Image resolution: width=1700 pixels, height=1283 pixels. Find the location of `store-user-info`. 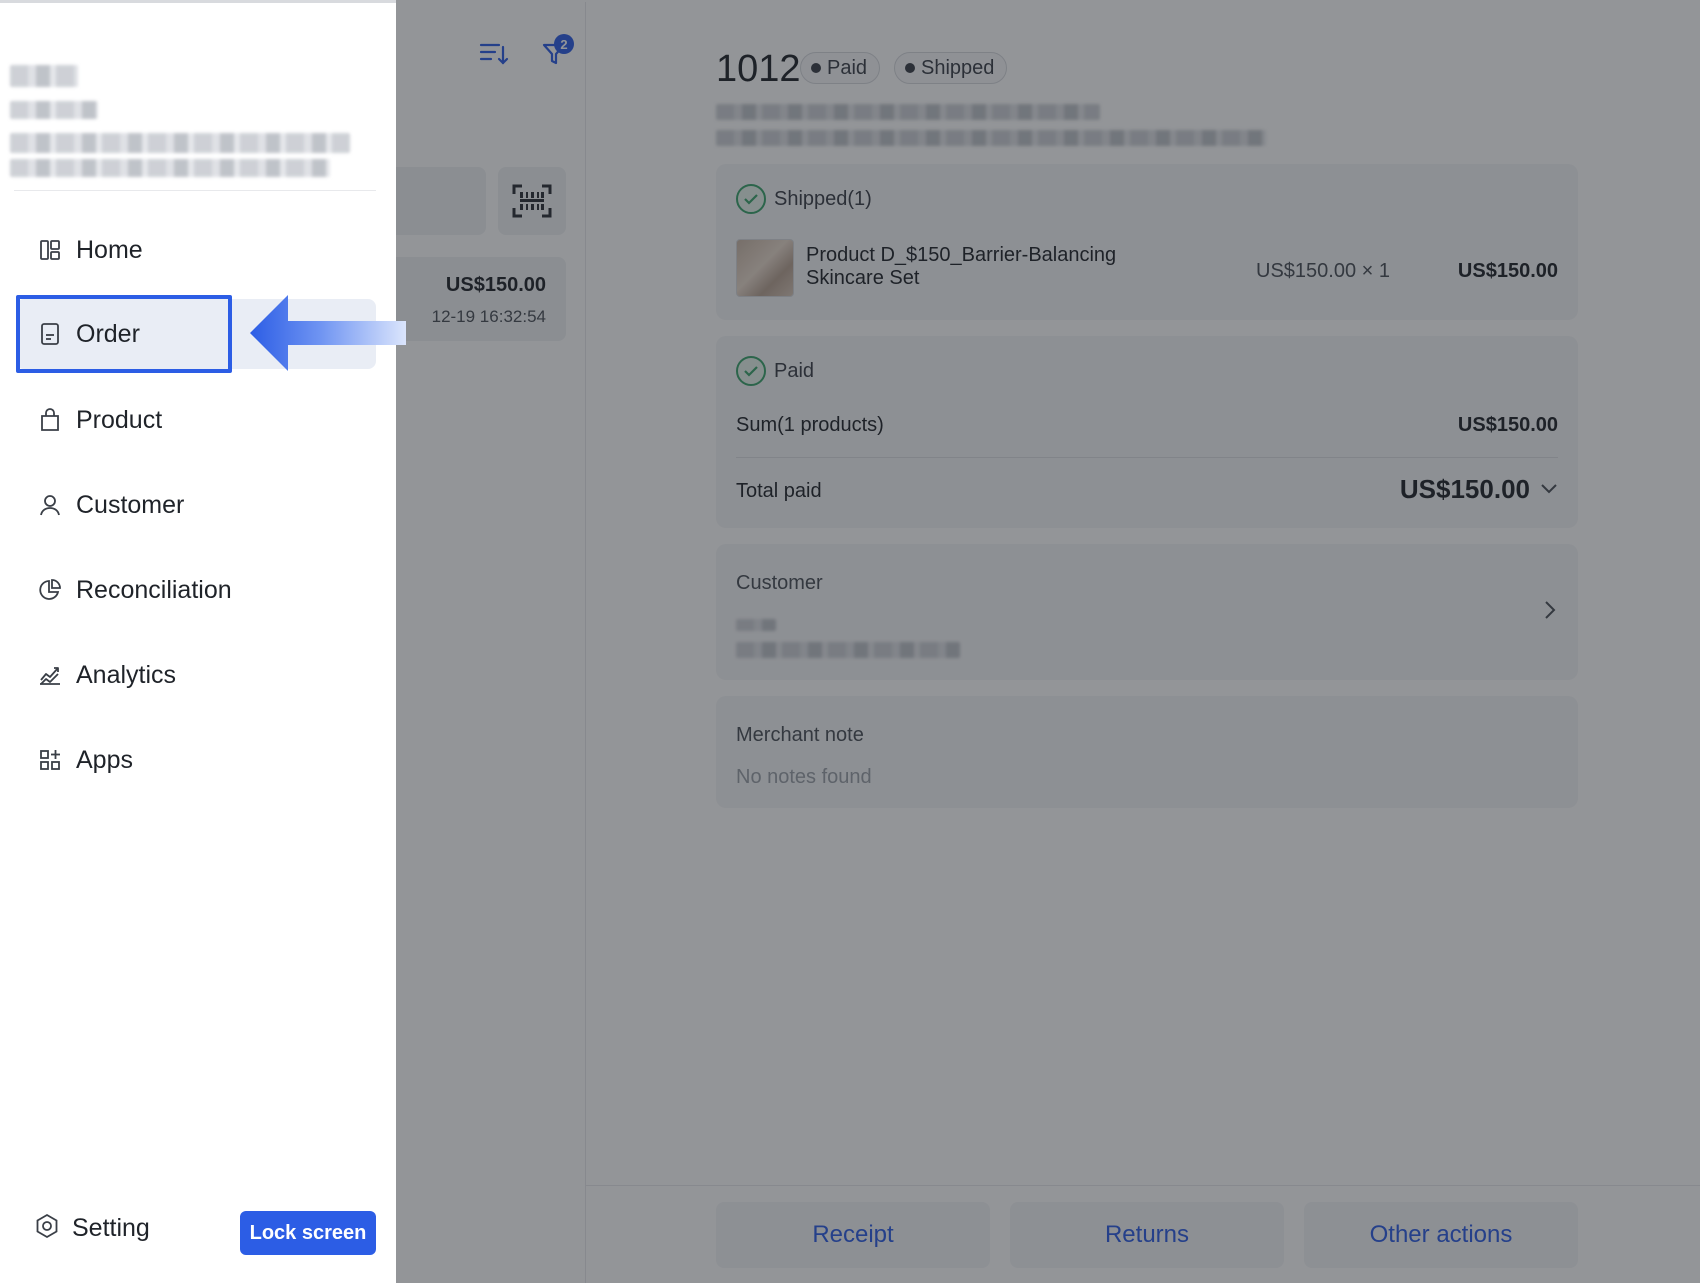

store-user-info is located at coordinates (180, 123).